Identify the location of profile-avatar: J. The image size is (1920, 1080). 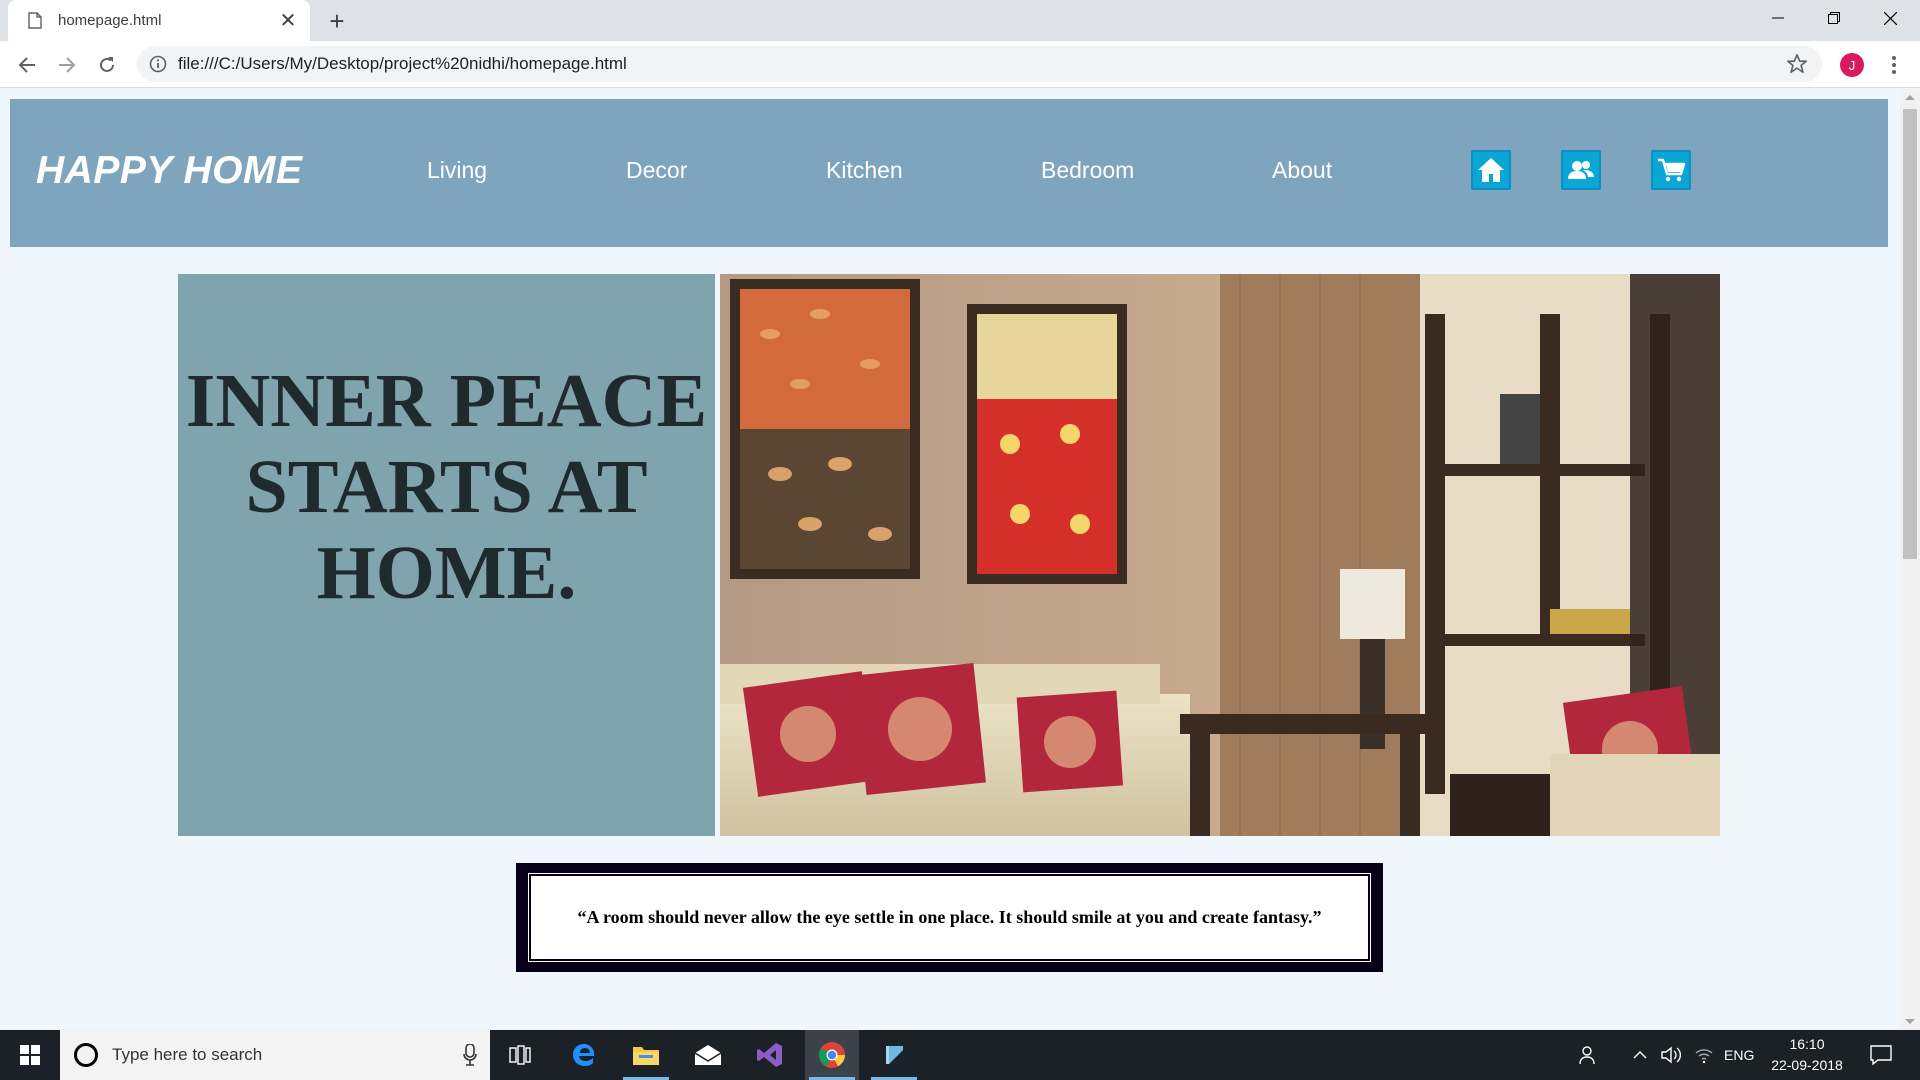
(1852, 65).